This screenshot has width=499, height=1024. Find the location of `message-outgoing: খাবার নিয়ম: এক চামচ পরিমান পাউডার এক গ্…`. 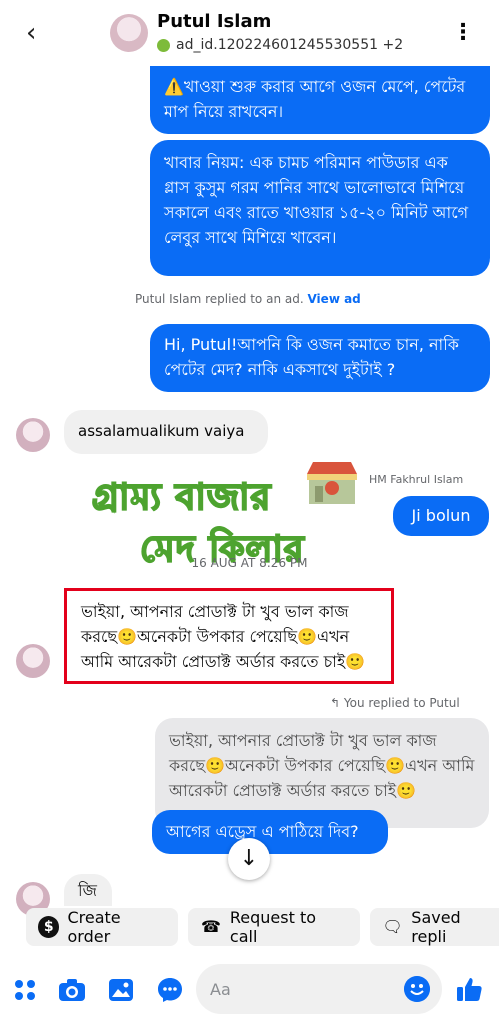

message-outgoing: খাবার নিয়ম: এক চামচ পরিমান পাউডার এক গ্… is located at coordinates (320, 208).